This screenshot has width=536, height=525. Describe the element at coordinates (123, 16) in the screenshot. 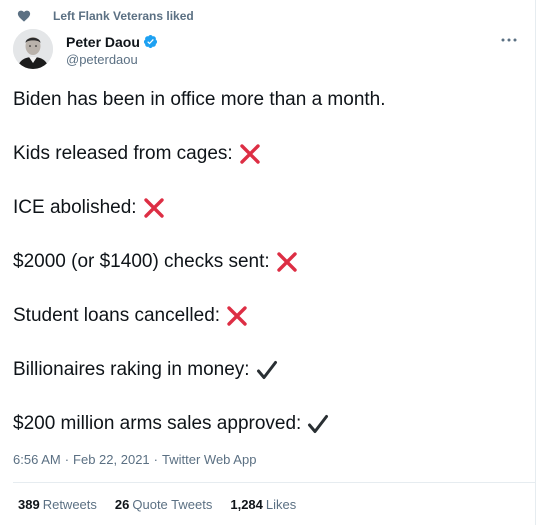

I see `social-context-label: Left Flank Veterans liked` at that location.